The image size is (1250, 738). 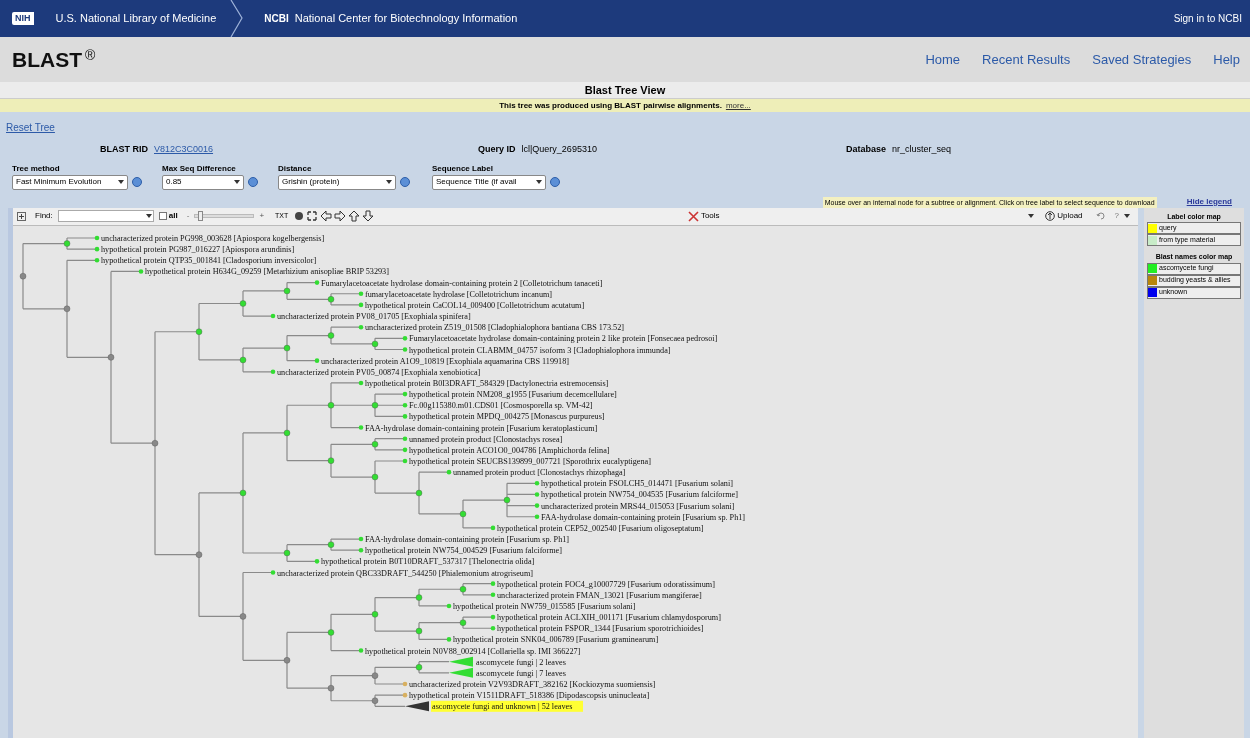 What do you see at coordinates (374, 316) in the screenshot?
I see `leaf-label: uncharacterized protein PV08_01705 [Exophiala spinifera]` at bounding box center [374, 316].